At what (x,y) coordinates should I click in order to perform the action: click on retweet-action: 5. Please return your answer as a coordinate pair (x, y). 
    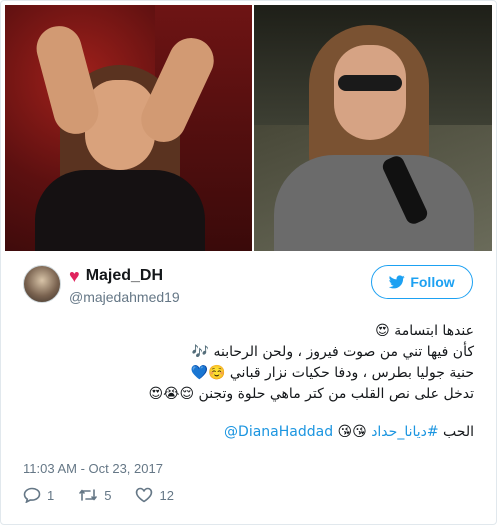
    Looking at the image, I should click on (94, 495).